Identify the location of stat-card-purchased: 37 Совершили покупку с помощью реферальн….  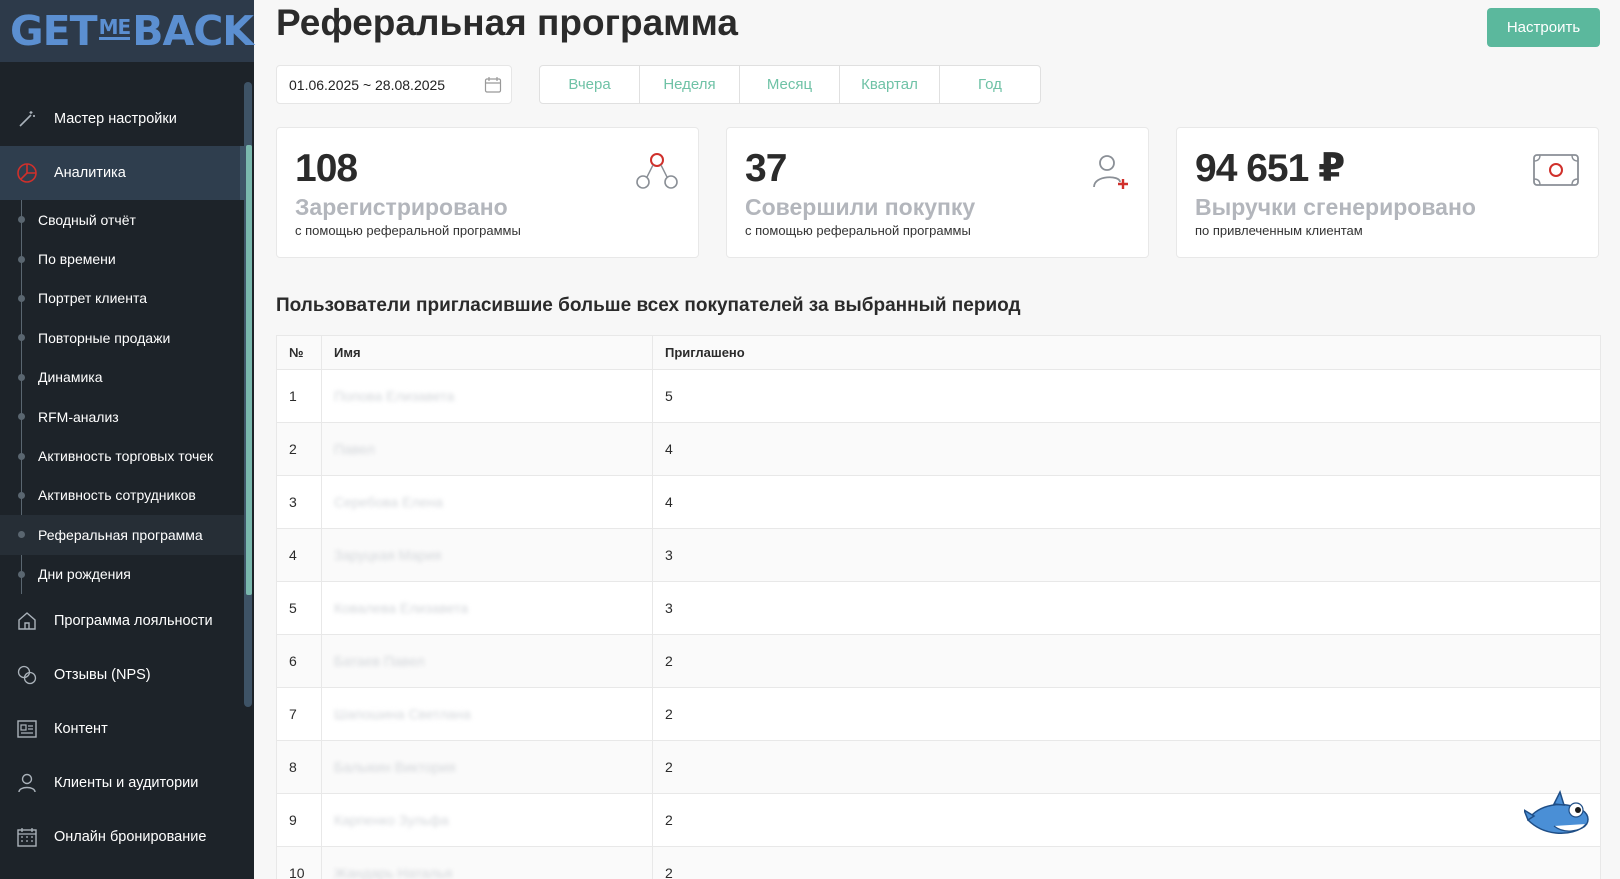
(937, 192).